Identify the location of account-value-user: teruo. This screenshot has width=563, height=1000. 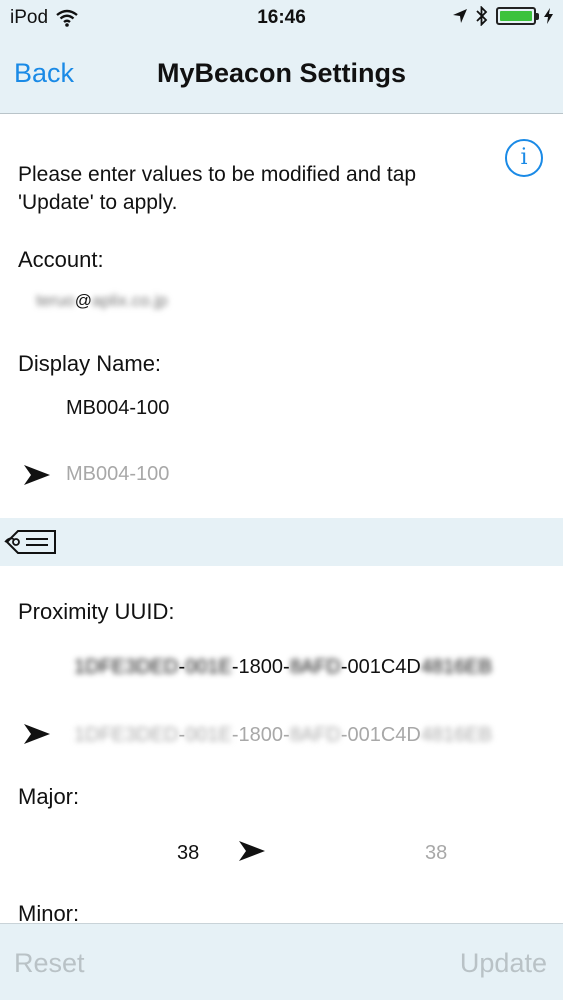
(55, 300).